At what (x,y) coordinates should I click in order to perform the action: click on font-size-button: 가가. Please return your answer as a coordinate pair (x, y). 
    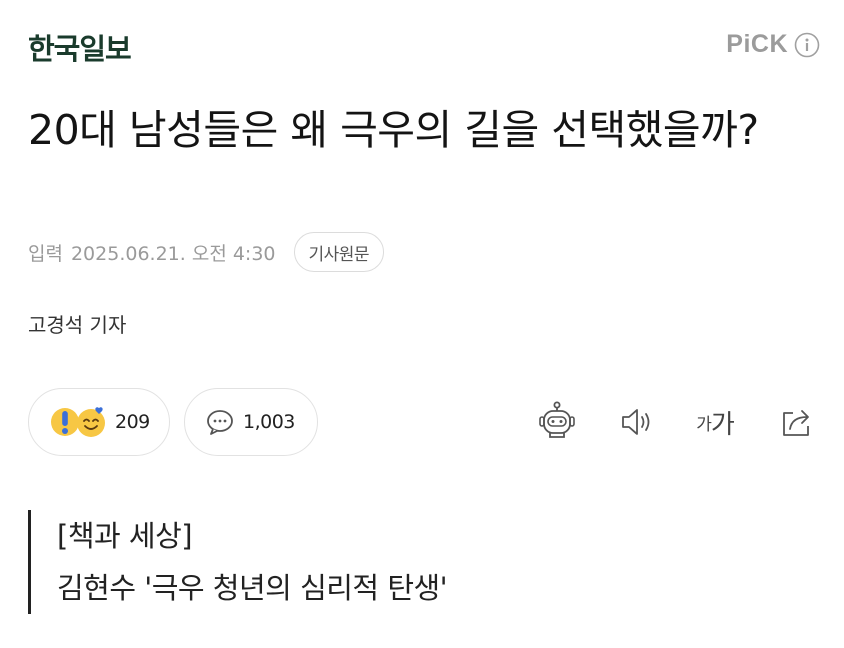
    Looking at the image, I should click on (715, 422).